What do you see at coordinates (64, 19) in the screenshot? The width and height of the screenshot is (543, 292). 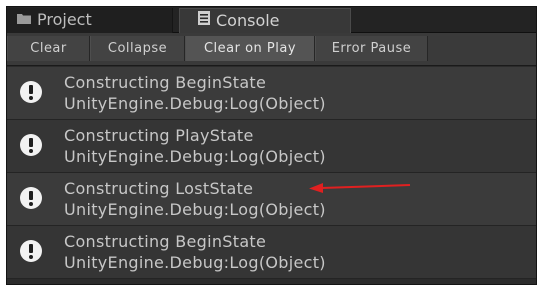 I see `tab-project-label: Project` at bounding box center [64, 19].